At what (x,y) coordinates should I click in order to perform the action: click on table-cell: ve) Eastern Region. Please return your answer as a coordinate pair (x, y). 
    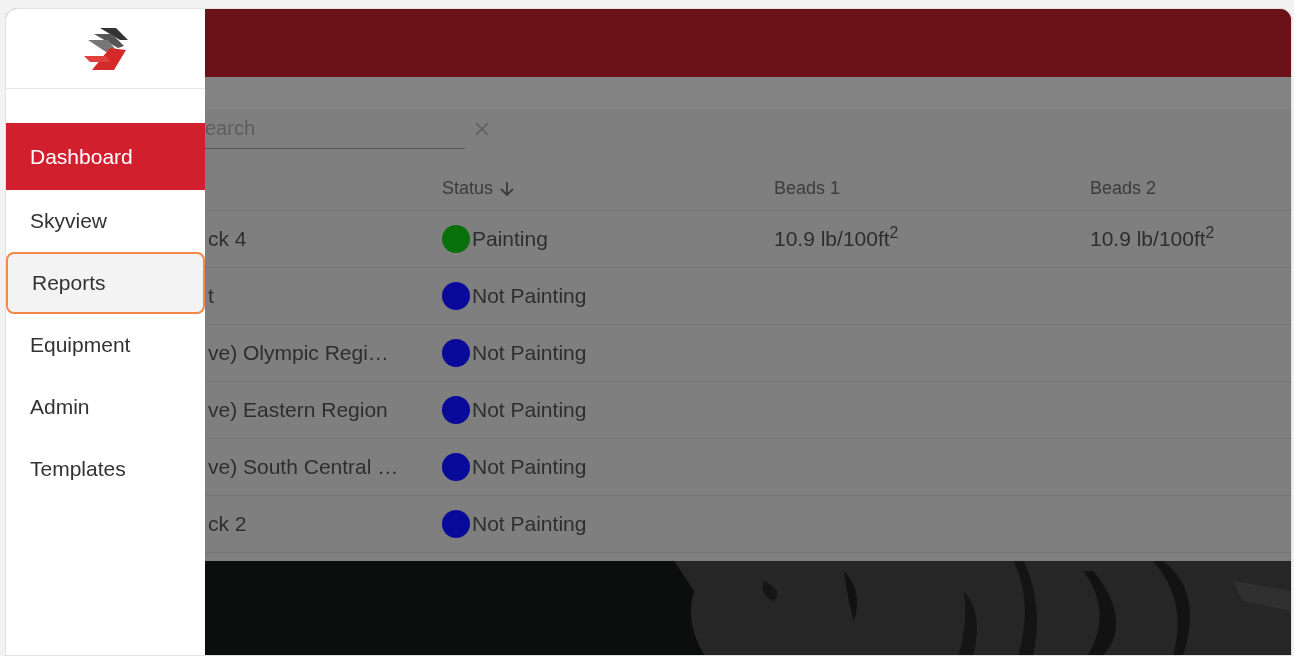
    Looking at the image, I should click on (298, 410).